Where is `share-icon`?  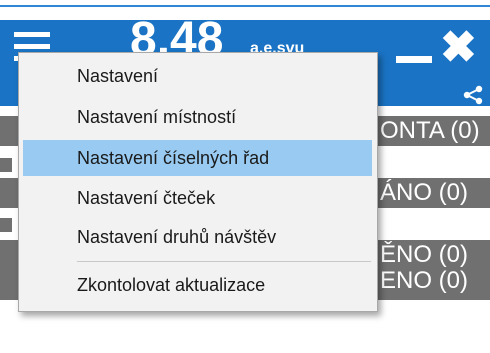
share-icon is located at coordinates (473, 95).